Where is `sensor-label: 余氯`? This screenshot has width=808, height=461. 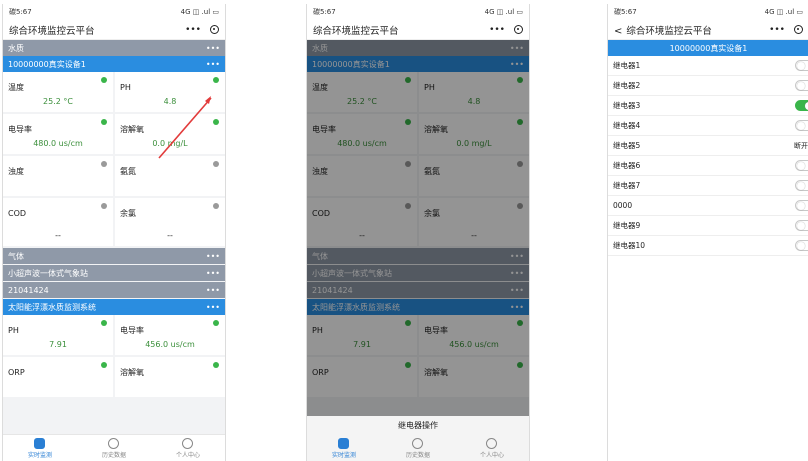
sensor-label: 余氯 is located at coordinates (128, 213).